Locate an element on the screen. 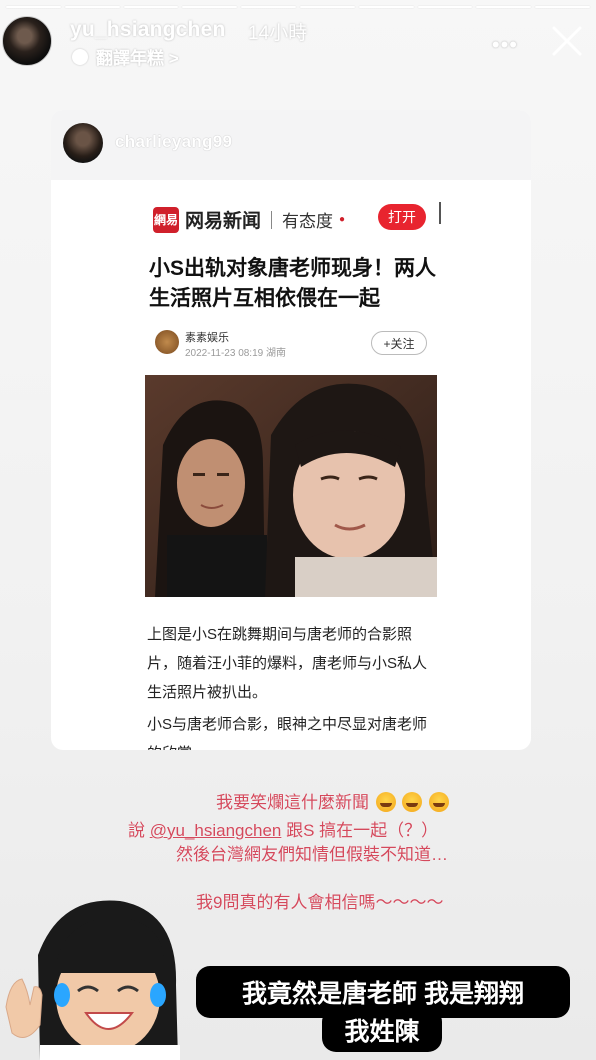 The width and height of the screenshot is (596, 1060). divider is located at coordinates (272, 219).